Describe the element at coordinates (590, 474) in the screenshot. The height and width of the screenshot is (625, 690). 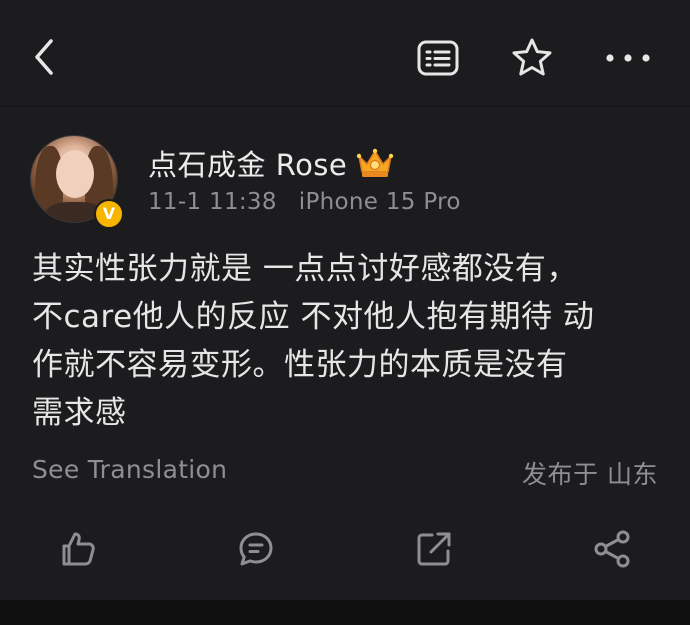
I see `post-location: 发布于 山东` at that location.